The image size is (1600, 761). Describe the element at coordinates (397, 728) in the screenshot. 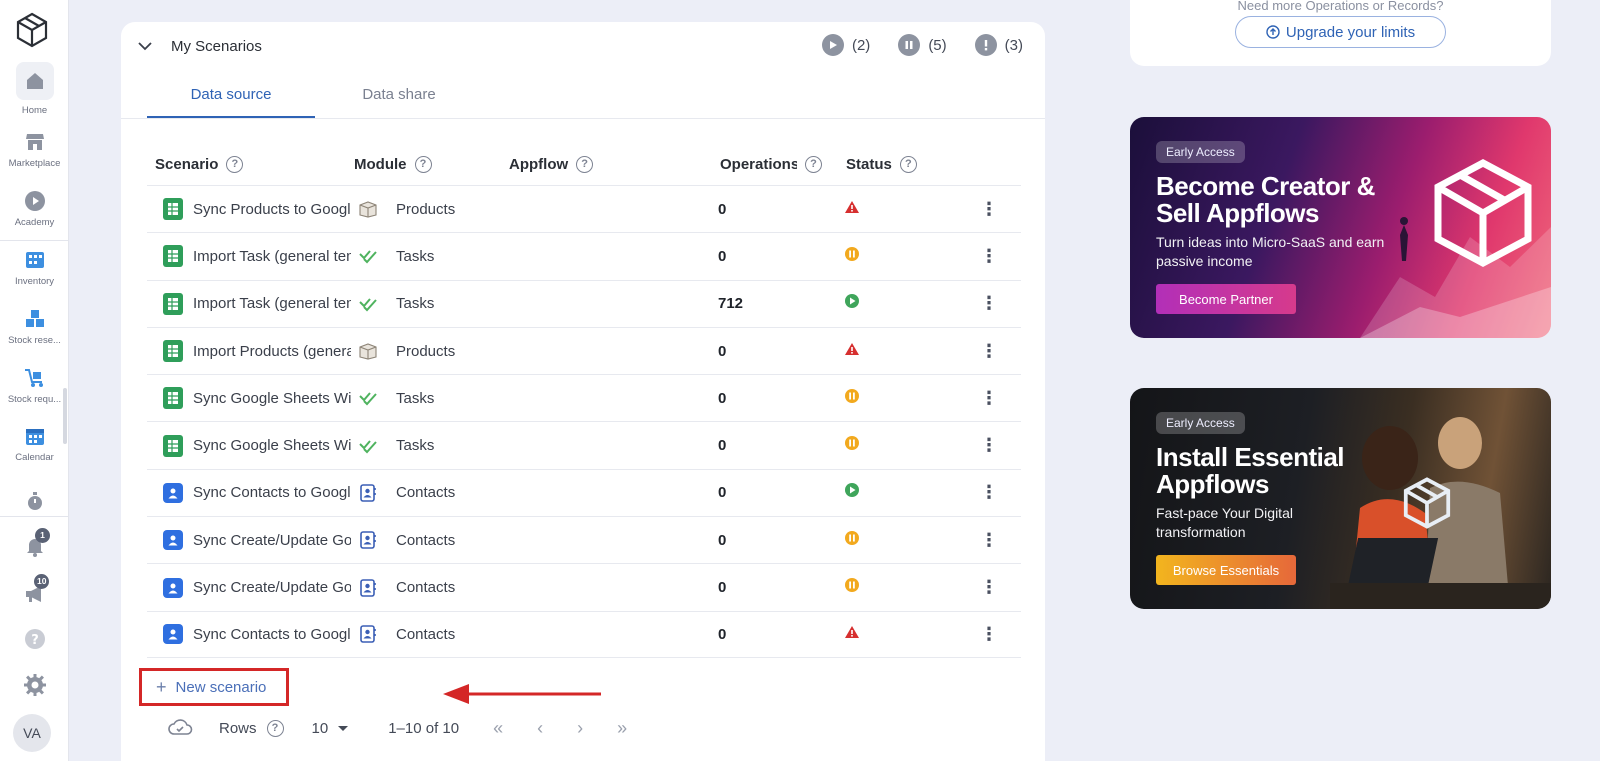

I see `pagination: Rows ? 10 1–10 of 10 « ‹ › »` at that location.